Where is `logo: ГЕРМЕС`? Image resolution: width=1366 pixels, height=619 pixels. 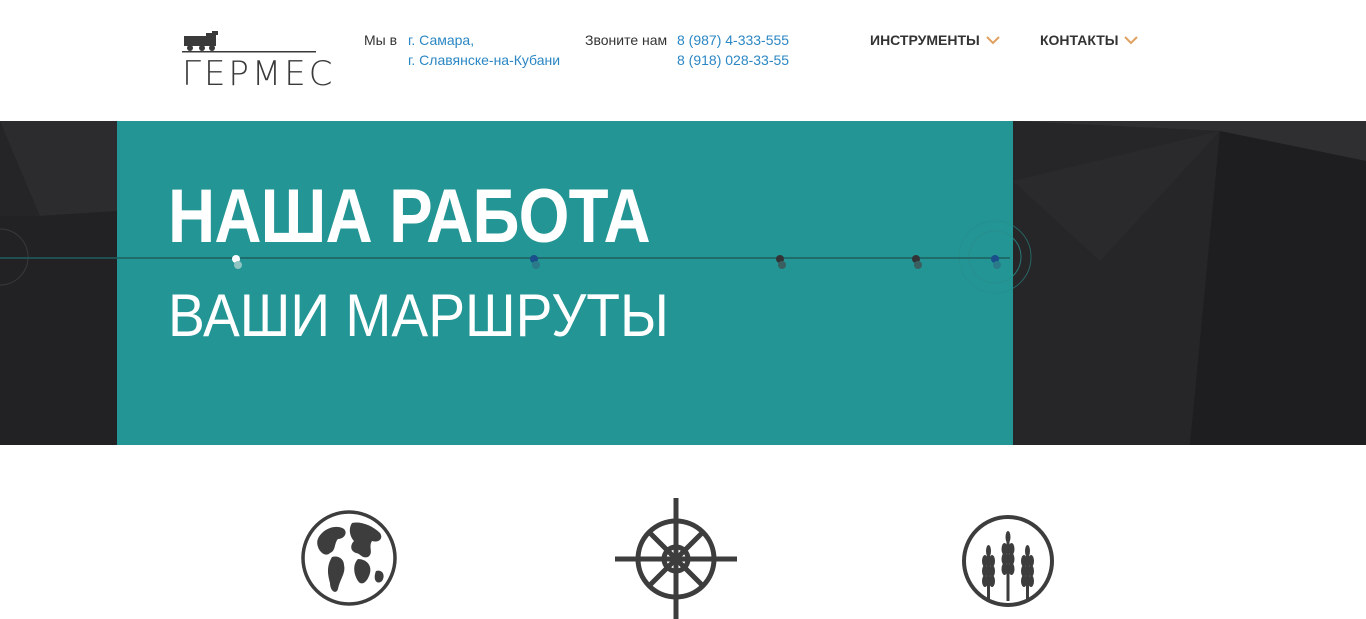 logo: ГЕРМЕС is located at coordinates (257, 62).